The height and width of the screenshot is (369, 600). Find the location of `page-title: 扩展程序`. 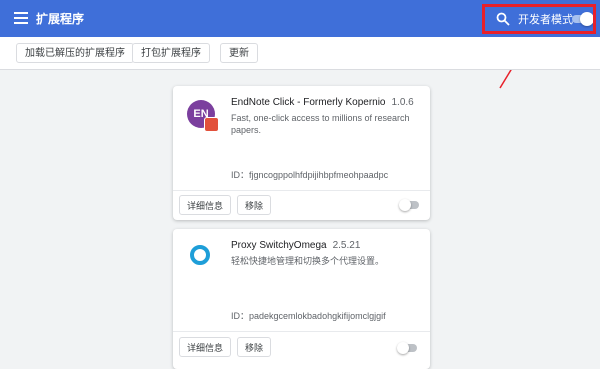

page-title: 扩展程序 is located at coordinates (60, 19).